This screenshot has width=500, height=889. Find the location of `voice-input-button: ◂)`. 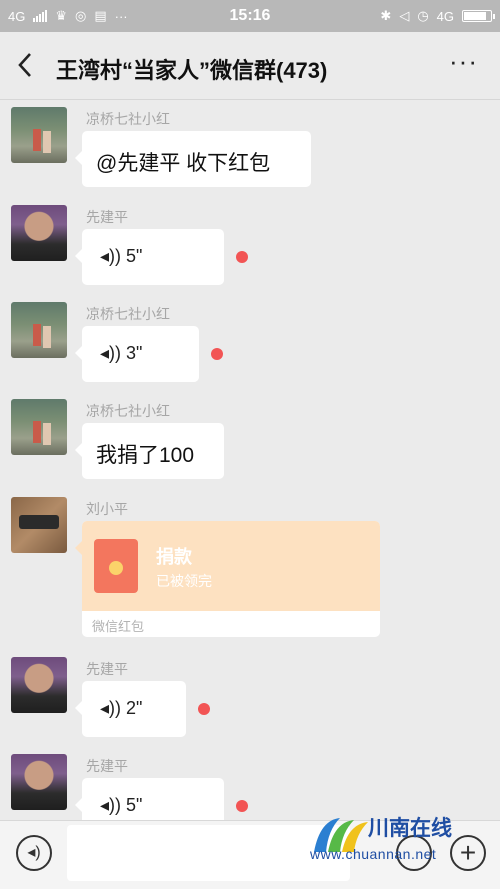

voice-input-button: ◂) is located at coordinates (34, 853).